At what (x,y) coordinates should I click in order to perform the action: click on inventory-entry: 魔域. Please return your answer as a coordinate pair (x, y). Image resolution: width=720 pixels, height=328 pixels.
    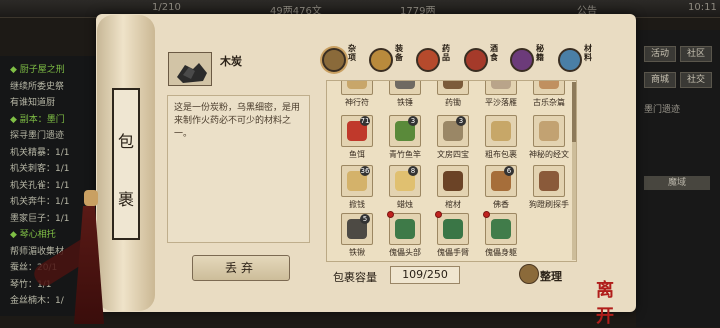
    Looking at the image, I should click on (677, 183).